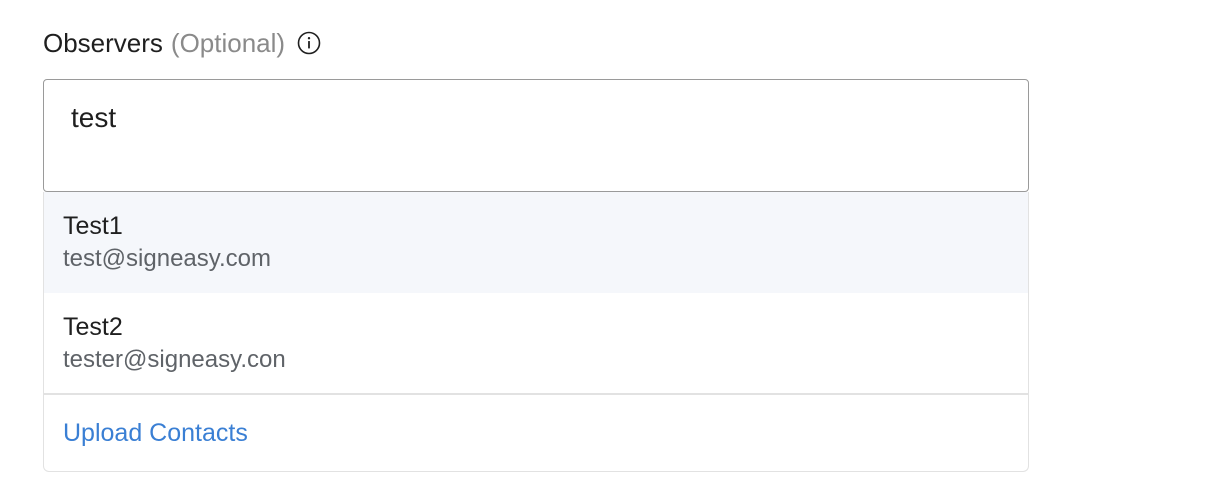 The width and height of the screenshot is (1222, 482). I want to click on upload-contacts-link: Upload Contacts, so click(155, 433).